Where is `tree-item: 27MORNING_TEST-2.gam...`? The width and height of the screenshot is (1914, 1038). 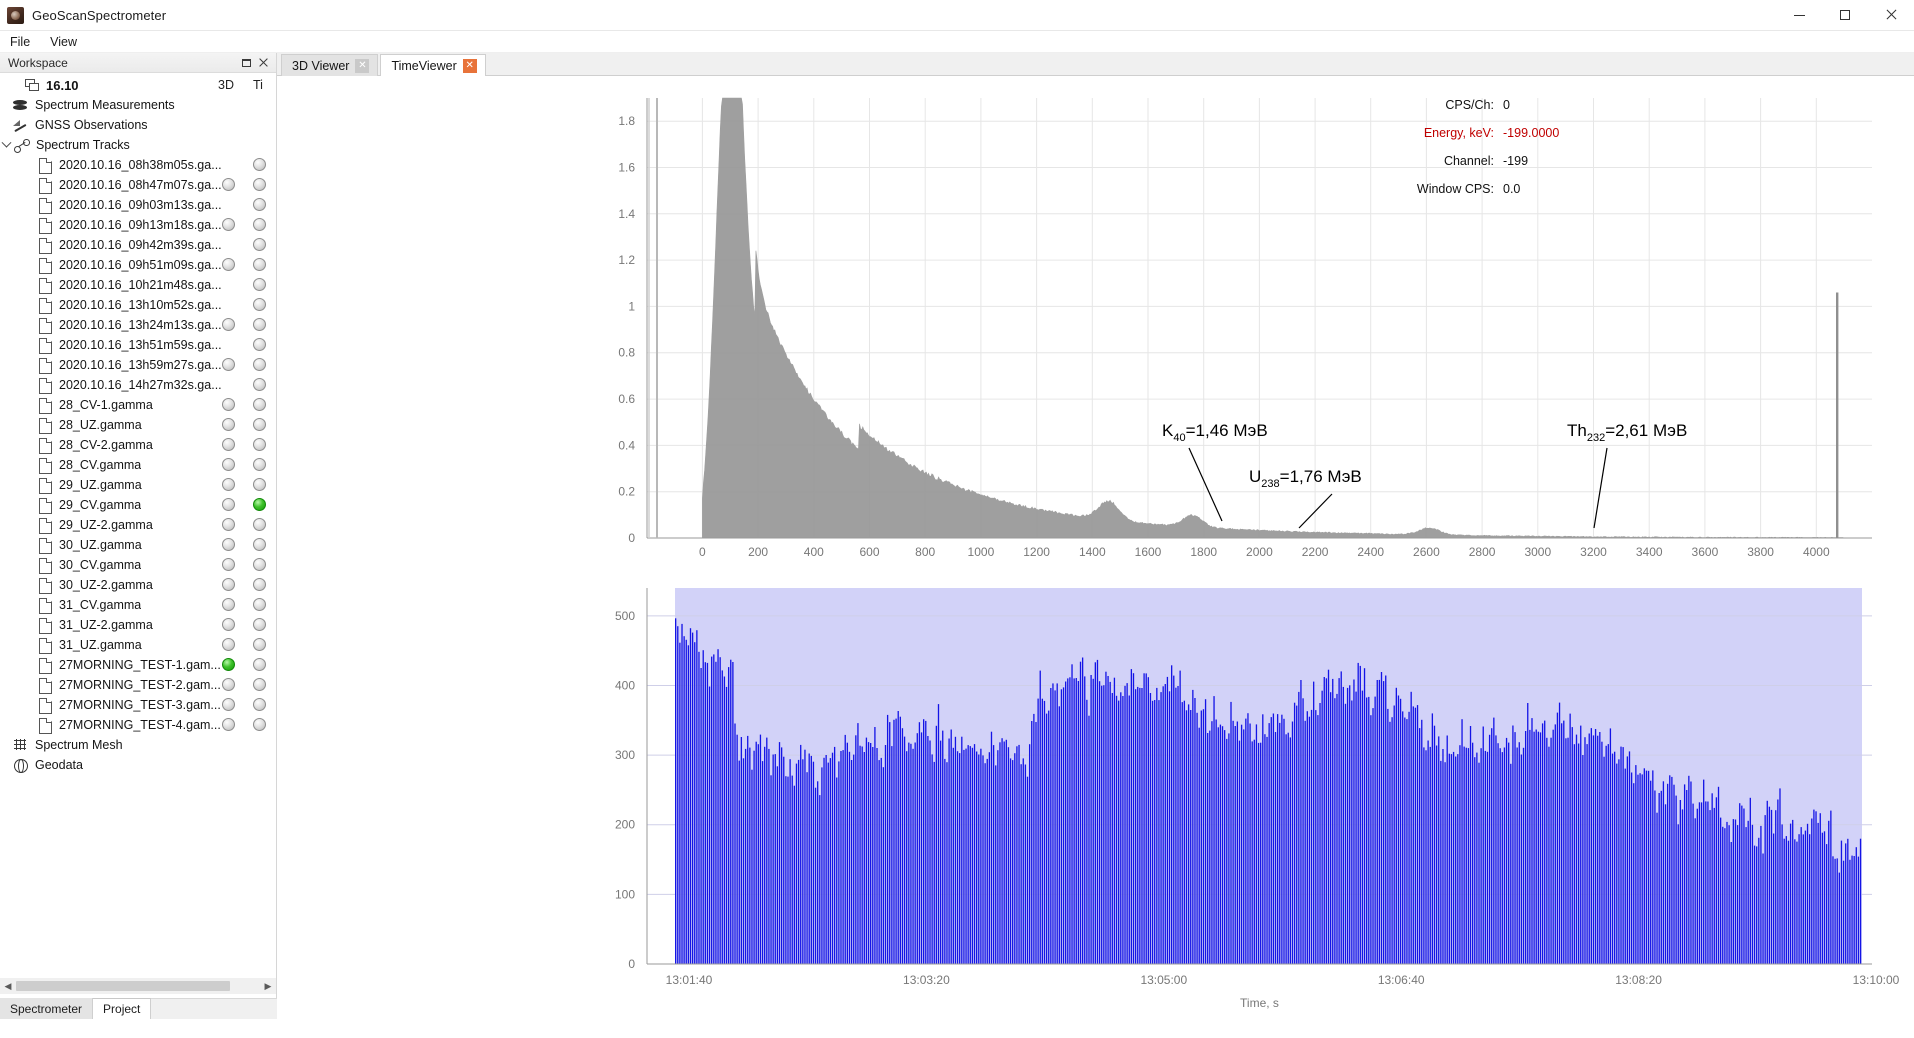 tree-item: 27MORNING_TEST-2.gam... is located at coordinates (138, 685).